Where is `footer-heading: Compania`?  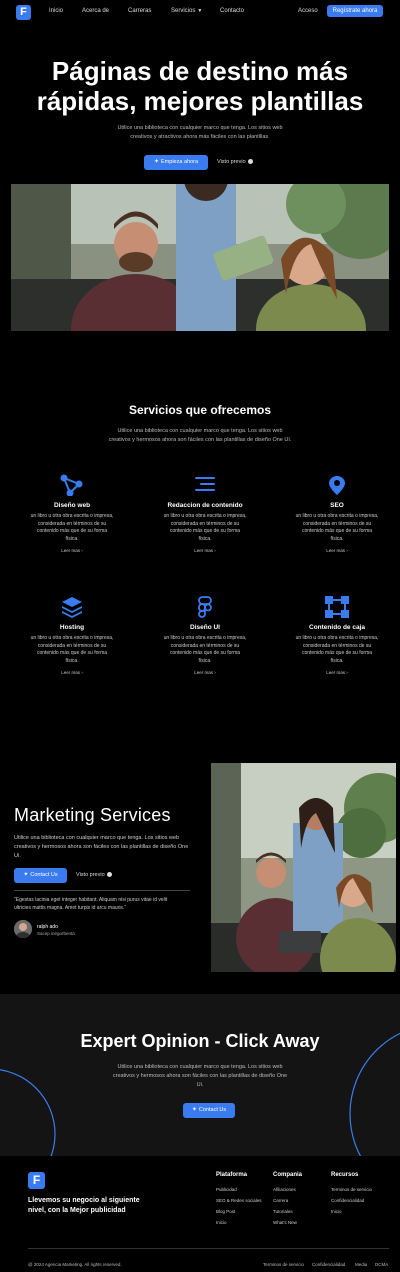 footer-heading: Compania is located at coordinates (288, 1175).